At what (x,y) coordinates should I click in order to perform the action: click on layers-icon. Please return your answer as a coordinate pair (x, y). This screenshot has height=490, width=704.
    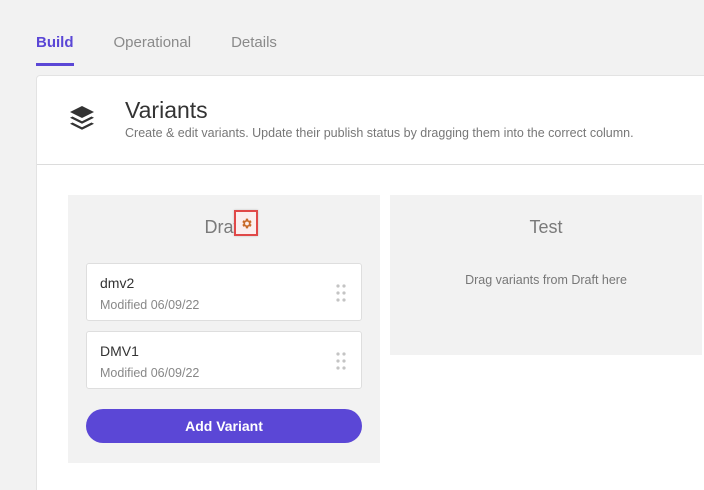
    Looking at the image, I should click on (82, 118).